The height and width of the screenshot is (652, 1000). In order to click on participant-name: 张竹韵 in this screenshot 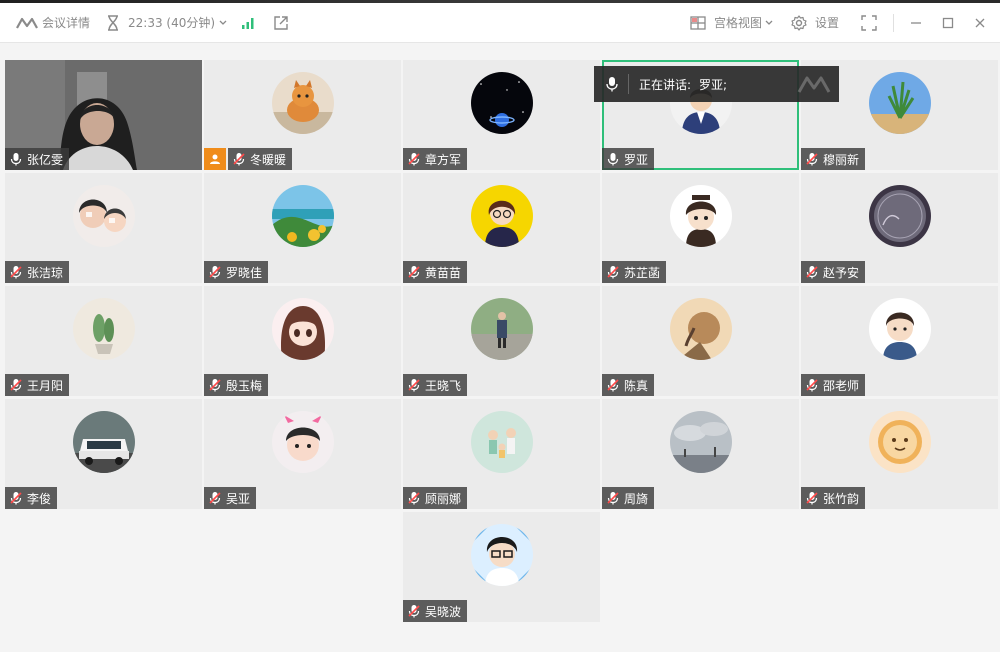, I will do `click(841, 498)`.